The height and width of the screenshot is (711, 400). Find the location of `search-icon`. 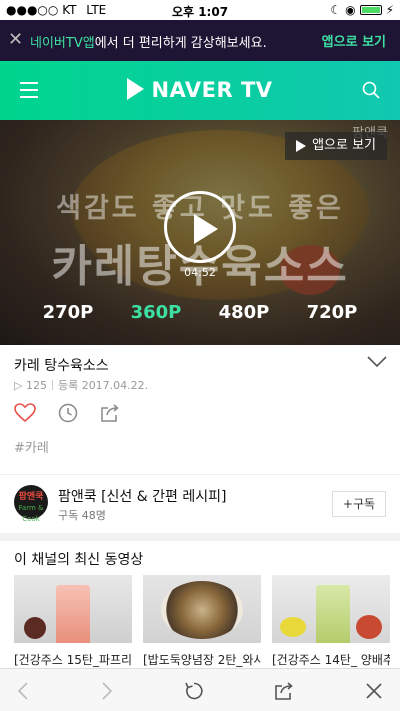

search-icon is located at coordinates (371, 90).